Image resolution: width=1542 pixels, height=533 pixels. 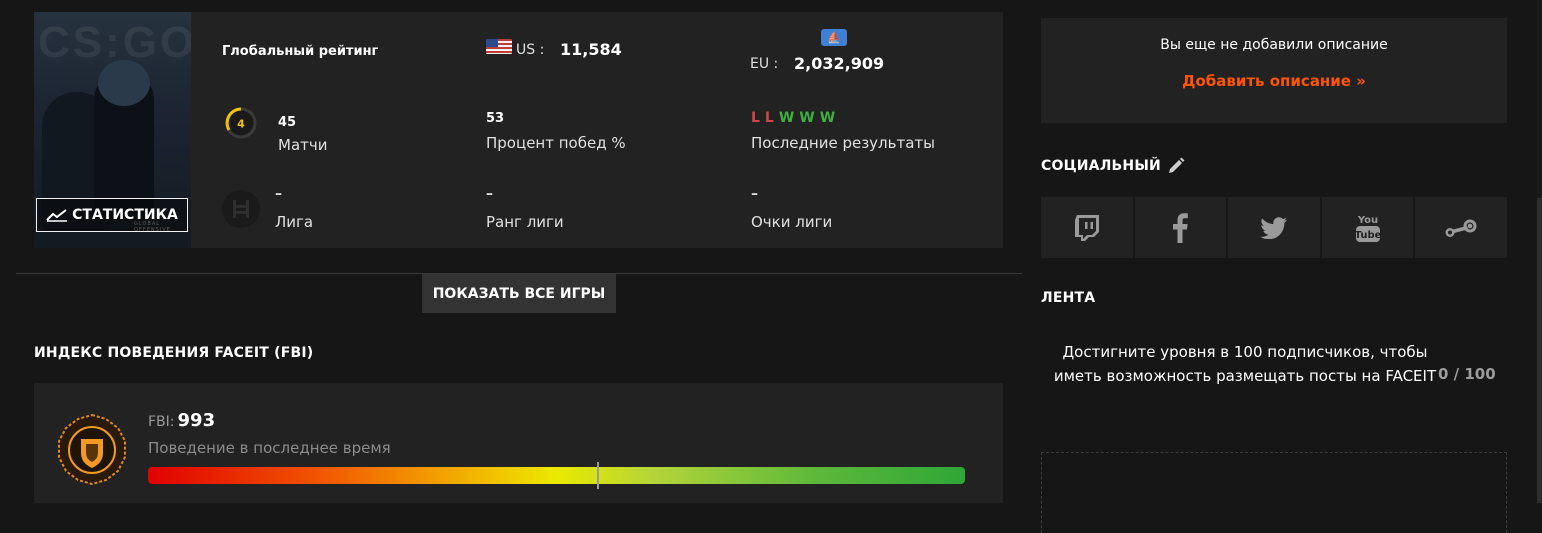 What do you see at coordinates (1274, 81) in the screenshot?
I see `add-description-link: Добавить описание »` at bounding box center [1274, 81].